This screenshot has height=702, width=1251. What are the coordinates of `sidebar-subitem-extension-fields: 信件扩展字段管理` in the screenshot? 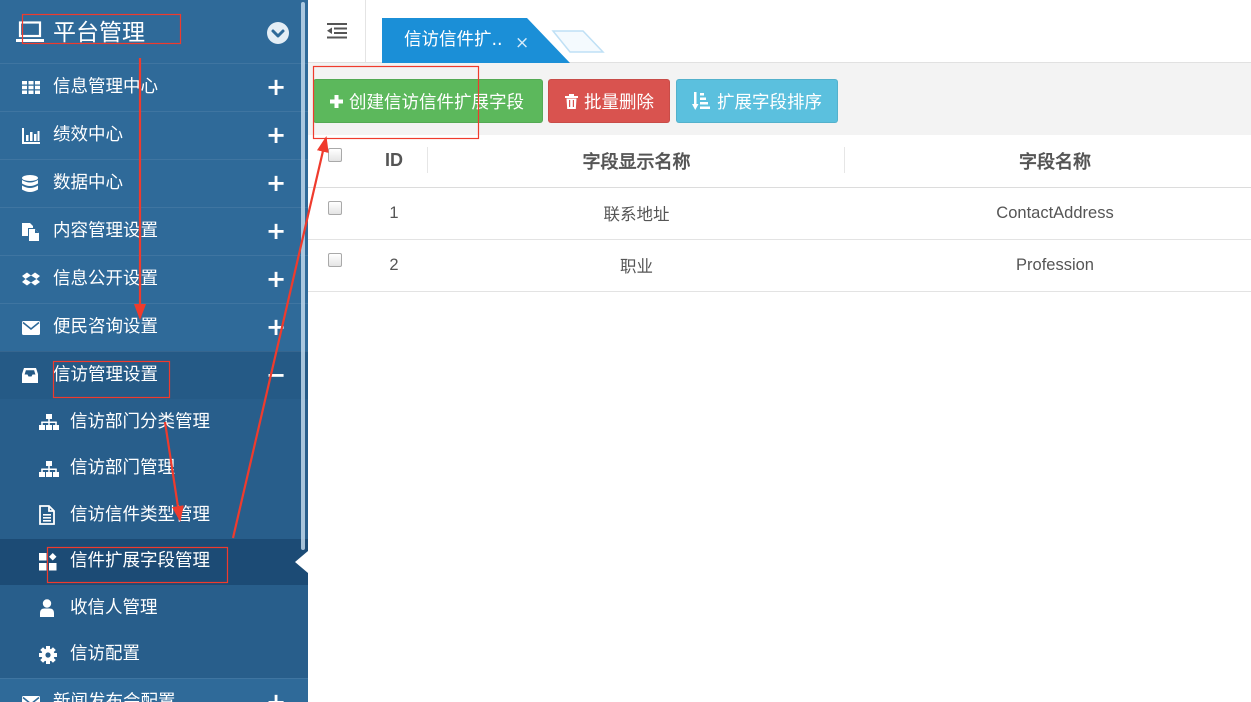 It's located at (154, 561).